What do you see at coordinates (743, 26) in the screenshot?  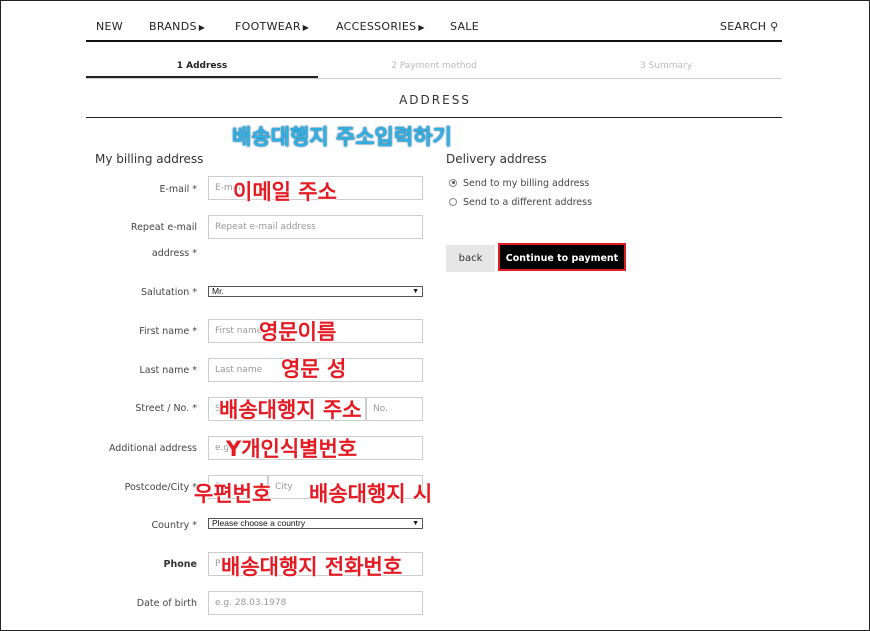 I see `nav-search-label: SEARCH` at bounding box center [743, 26].